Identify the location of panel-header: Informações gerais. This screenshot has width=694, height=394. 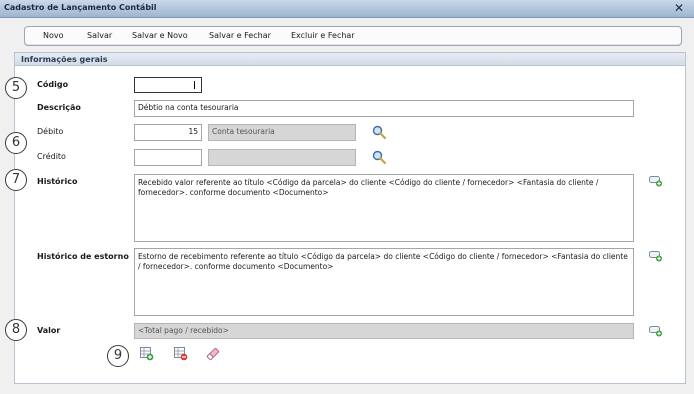
(350, 59).